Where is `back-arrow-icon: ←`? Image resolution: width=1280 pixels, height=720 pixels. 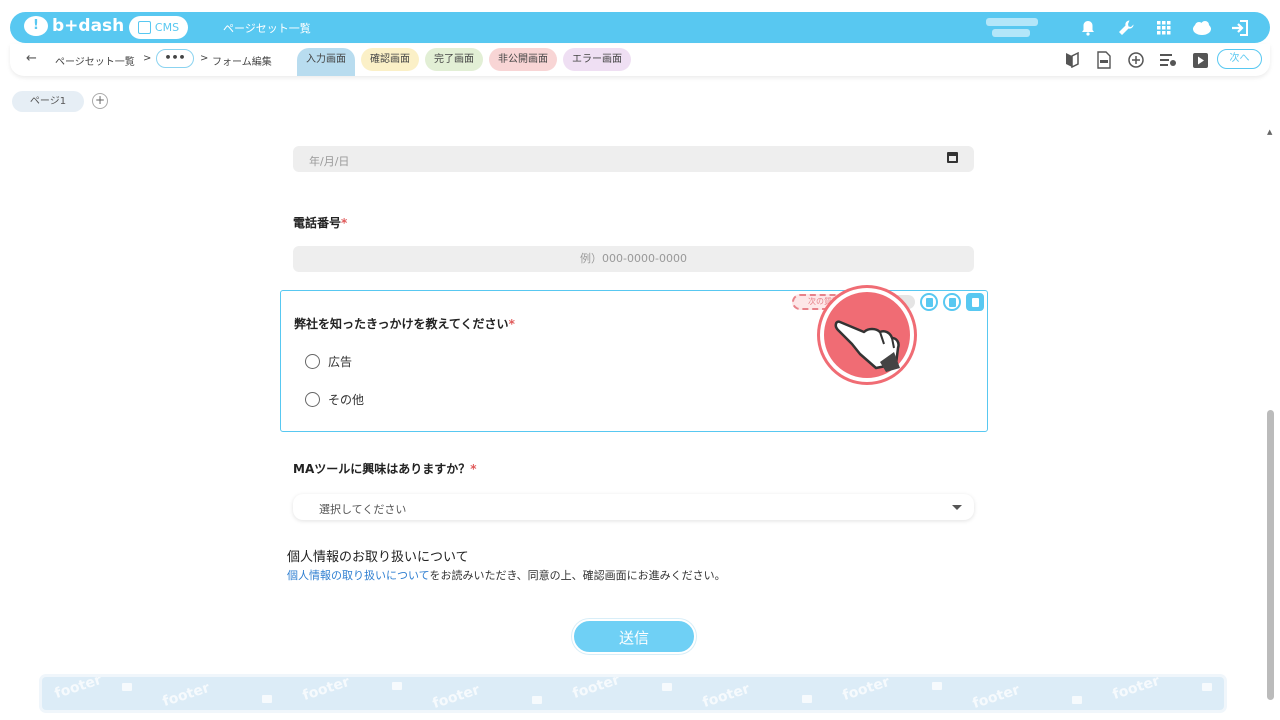 back-arrow-icon: ← is located at coordinates (31, 58).